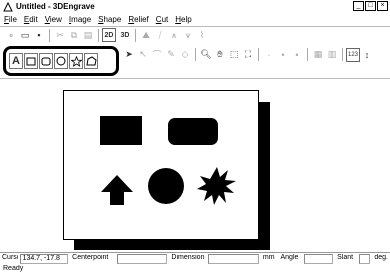 This screenshot has height=272, width=390. I want to click on close-button: ×, so click(382, 6).